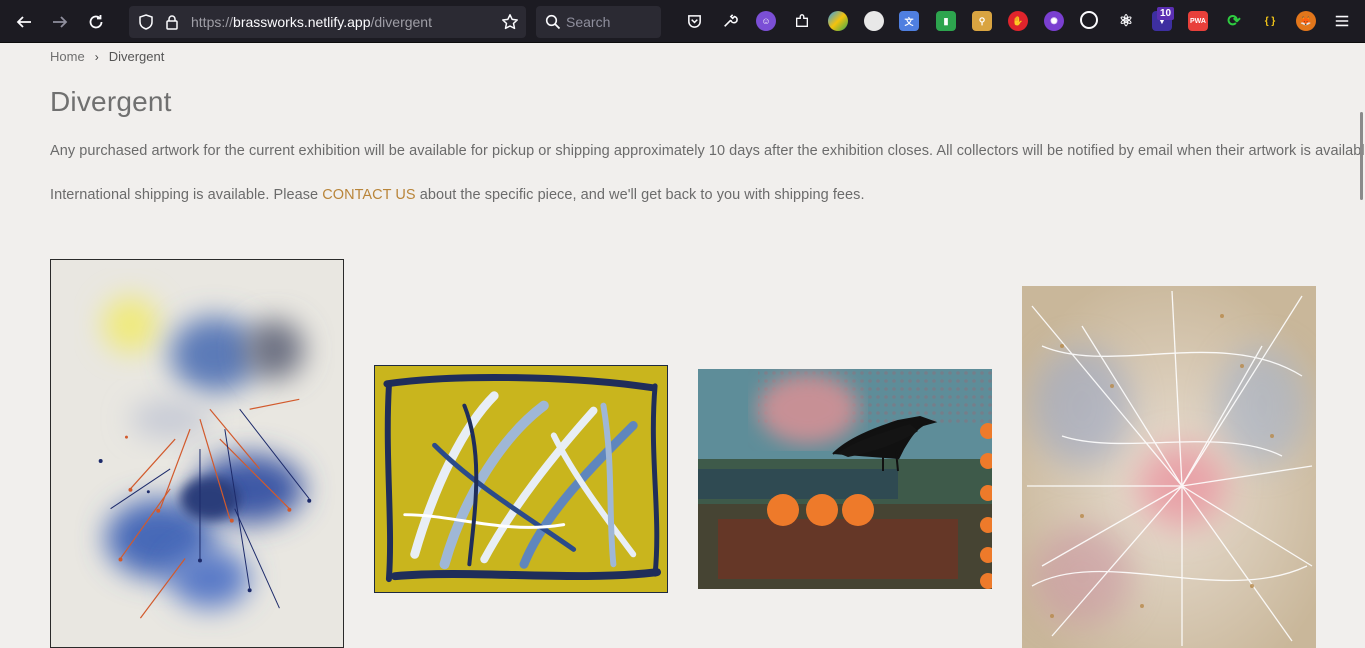  What do you see at coordinates (136, 56) in the screenshot?
I see `breadcrumb-current: Divergent` at bounding box center [136, 56].